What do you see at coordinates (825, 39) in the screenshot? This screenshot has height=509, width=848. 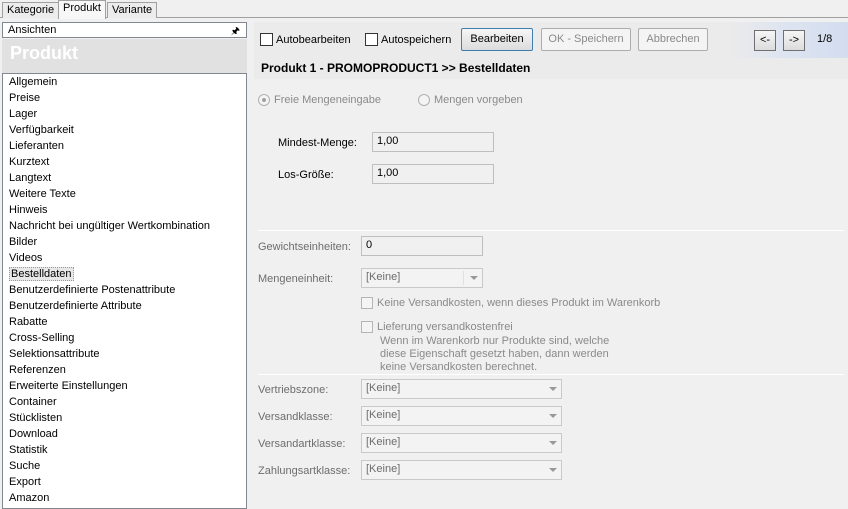 I see `page-counter: 1/8` at bounding box center [825, 39].